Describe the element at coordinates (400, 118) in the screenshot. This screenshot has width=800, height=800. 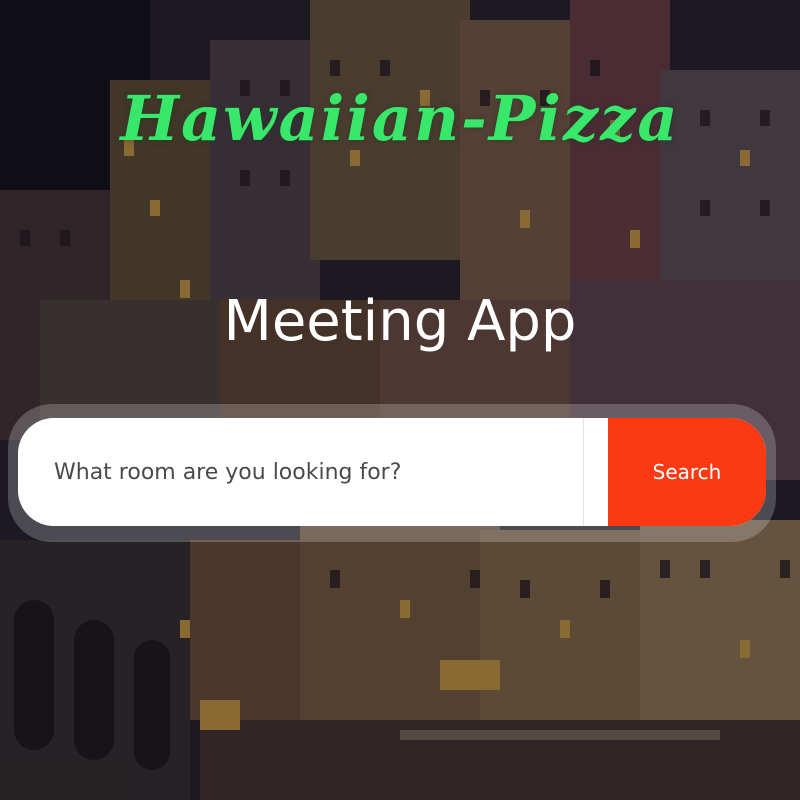
I see `brand-logo-text: Hawaiian-Pizza` at that location.